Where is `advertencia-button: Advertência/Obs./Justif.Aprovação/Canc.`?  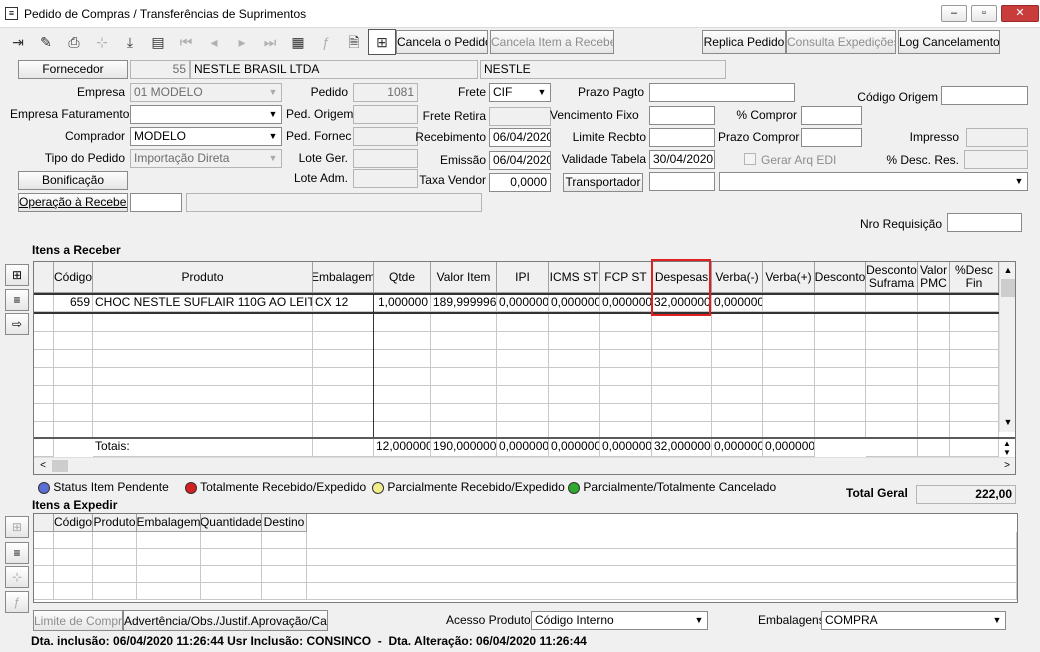
advertencia-button: Advertência/Obs./Justif.Aprovação/Canc. is located at coordinates (225, 620).